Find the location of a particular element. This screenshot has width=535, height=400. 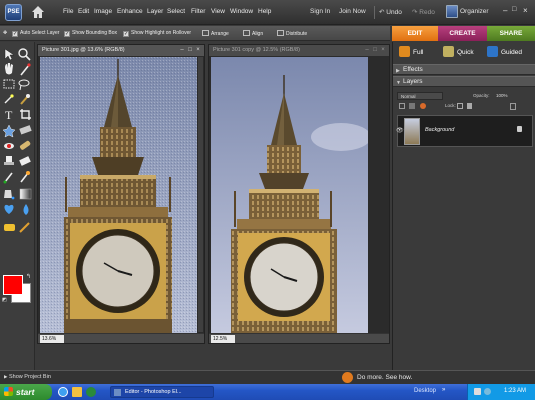

fill-layer-icon is located at coordinates (423, 106).